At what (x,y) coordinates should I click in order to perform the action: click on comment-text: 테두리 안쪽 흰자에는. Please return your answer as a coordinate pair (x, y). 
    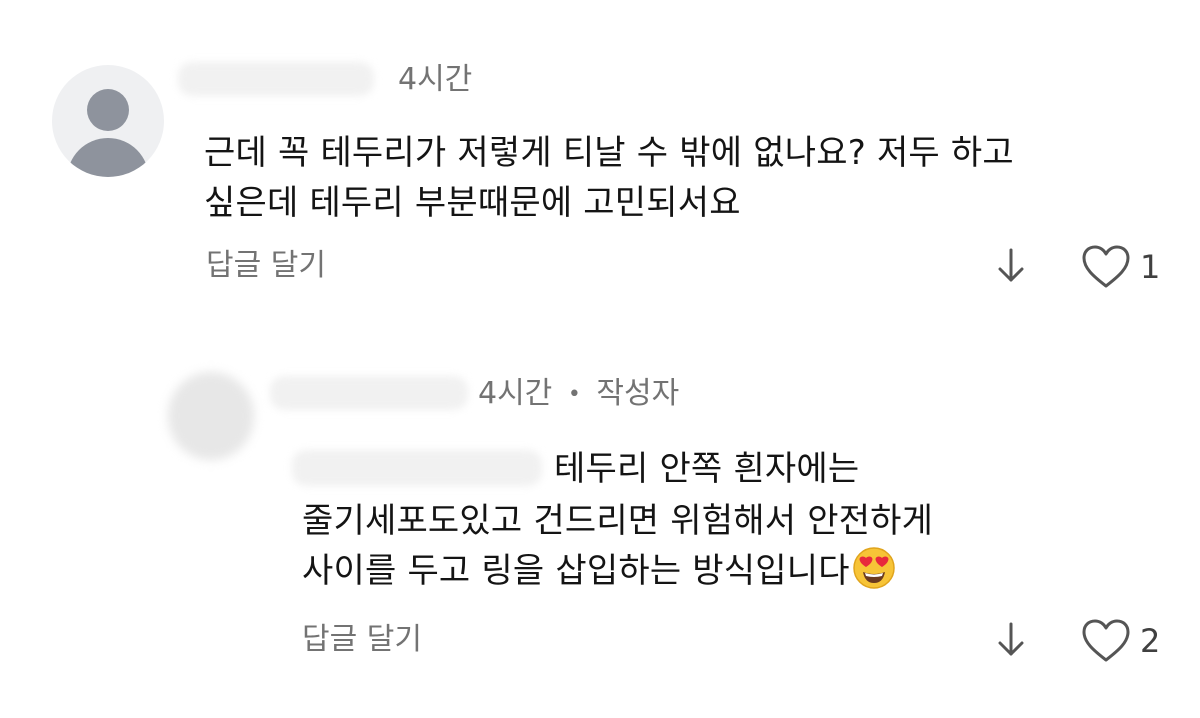
    Looking at the image, I should click on (706, 469).